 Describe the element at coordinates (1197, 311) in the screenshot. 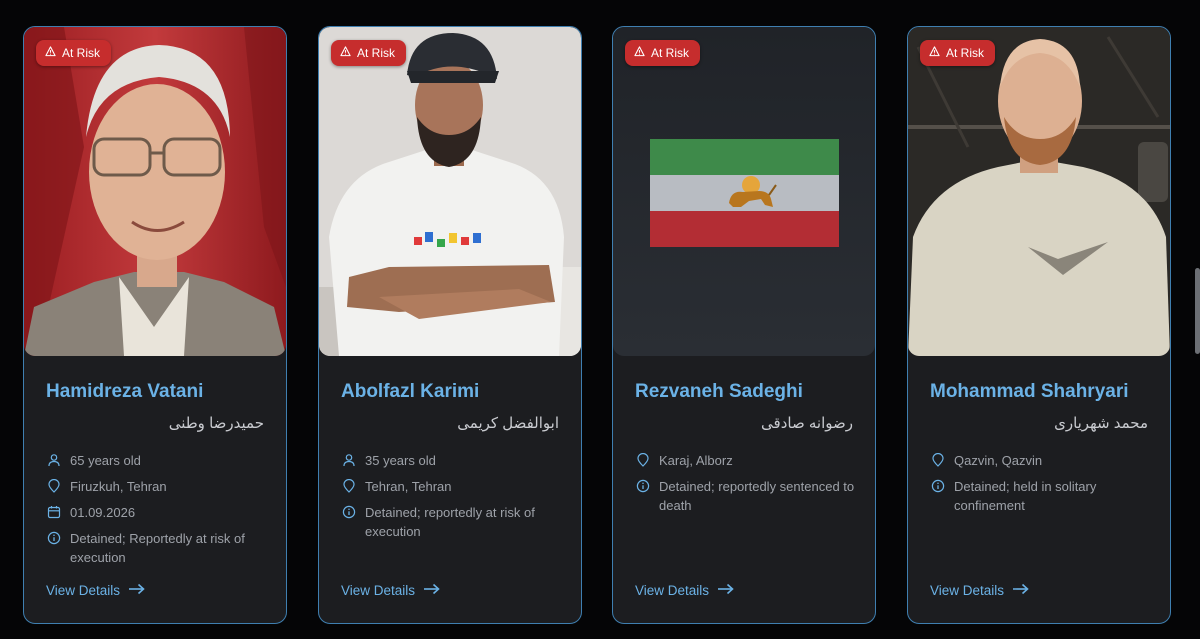

I see `scrollbar-thumb` at that location.